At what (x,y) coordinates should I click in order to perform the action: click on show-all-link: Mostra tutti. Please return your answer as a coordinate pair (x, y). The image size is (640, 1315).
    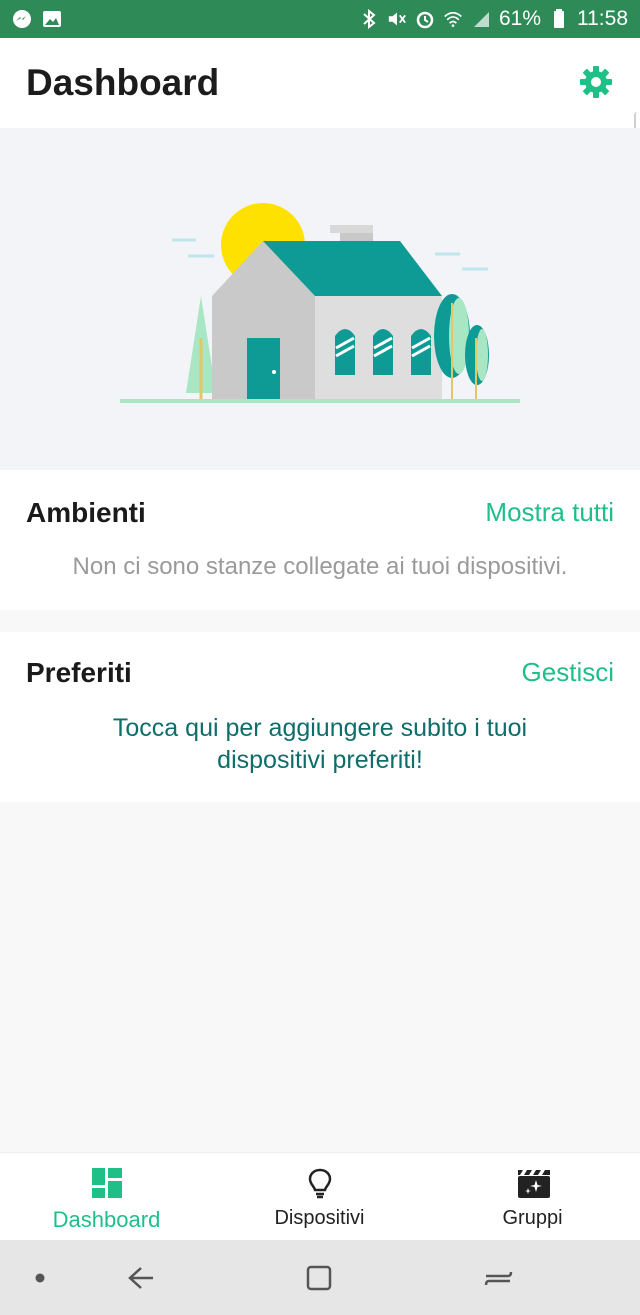
    Looking at the image, I should click on (549, 512).